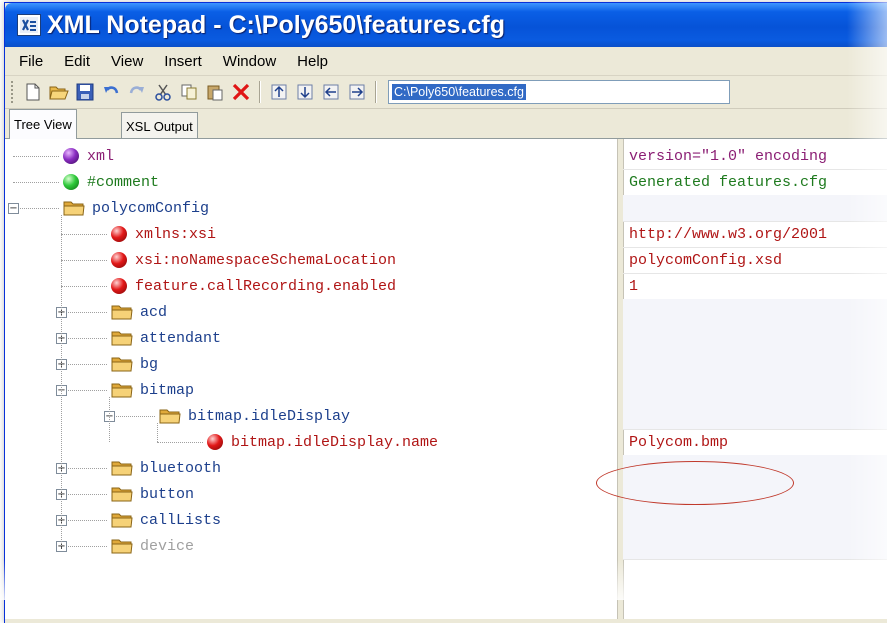  What do you see at coordinates (167, 390) in the screenshot?
I see `node-label: bitmap` at bounding box center [167, 390].